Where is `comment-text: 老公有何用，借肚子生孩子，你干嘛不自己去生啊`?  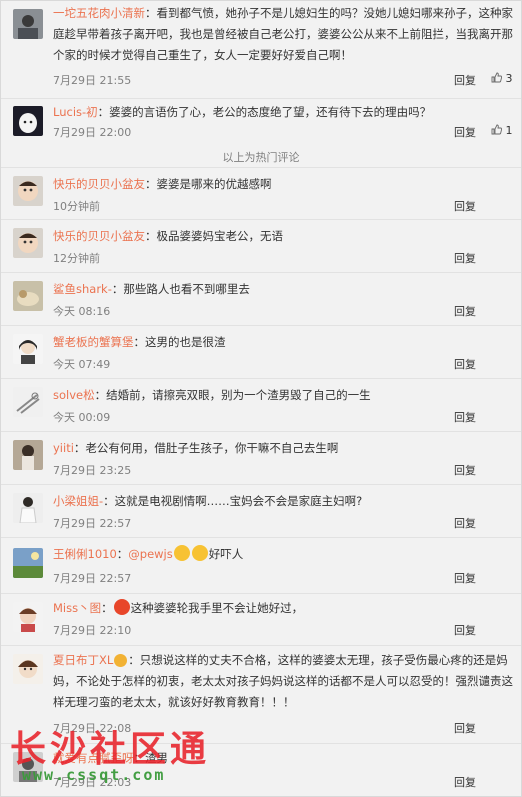
comment-text: 老公有何用，借肚子生孩子，你干嘛不自己去生啊 is located at coordinates (212, 448).